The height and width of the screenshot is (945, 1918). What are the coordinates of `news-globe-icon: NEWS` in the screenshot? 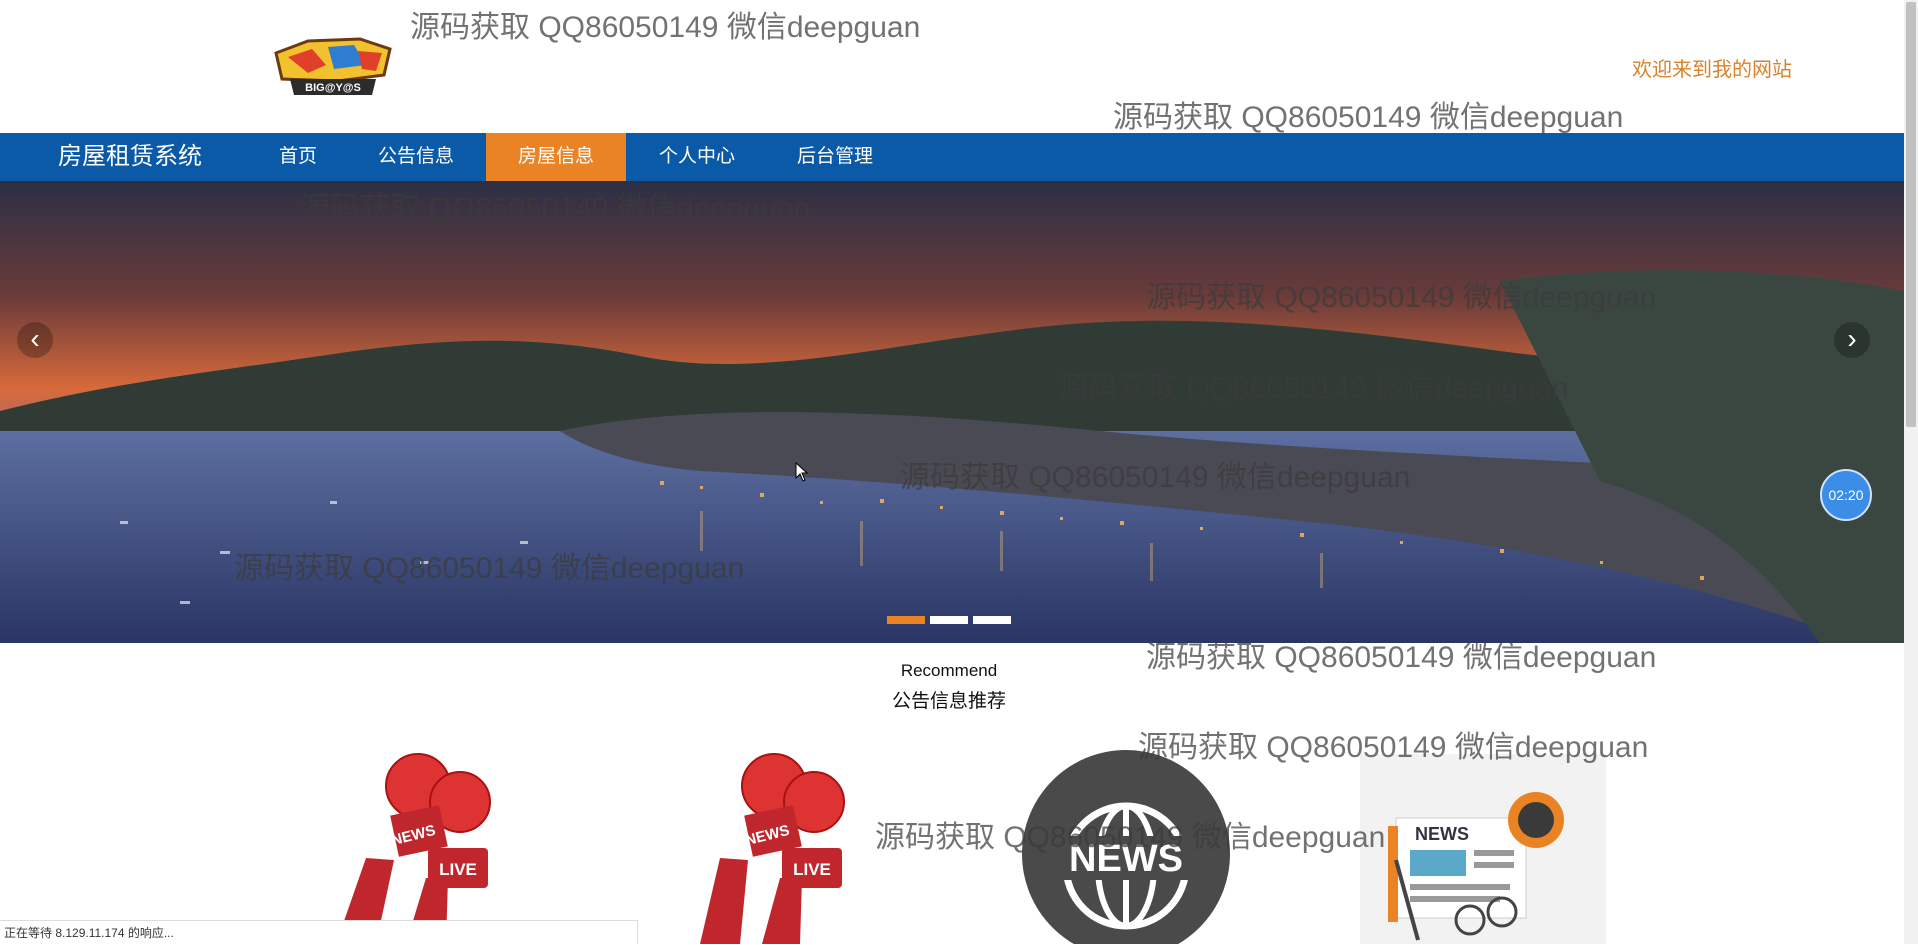 It's located at (1126, 847).